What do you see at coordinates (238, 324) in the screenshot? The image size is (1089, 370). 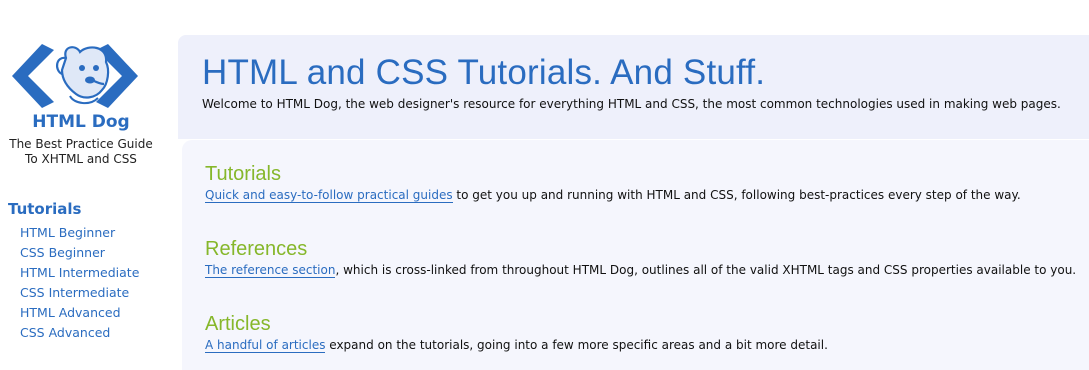 I see `section-heading-articles: Articles` at bounding box center [238, 324].